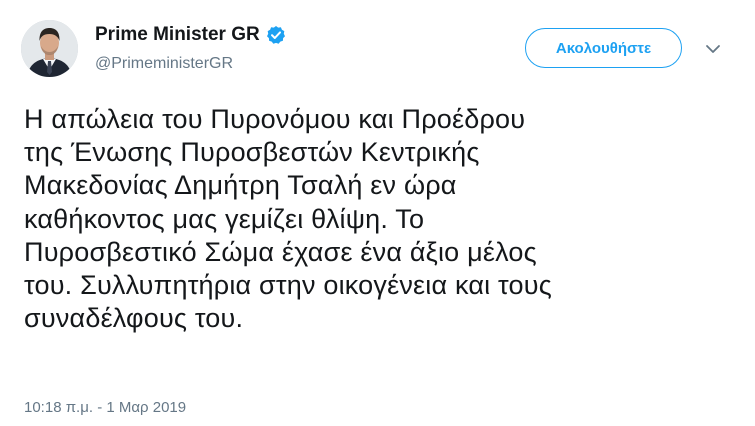 This screenshot has width=755, height=426. Describe the element at coordinates (224, 218) in the screenshot. I see `tweet-text-line: καθήκοντος μας γεμίζει θλίψη. Το` at that location.